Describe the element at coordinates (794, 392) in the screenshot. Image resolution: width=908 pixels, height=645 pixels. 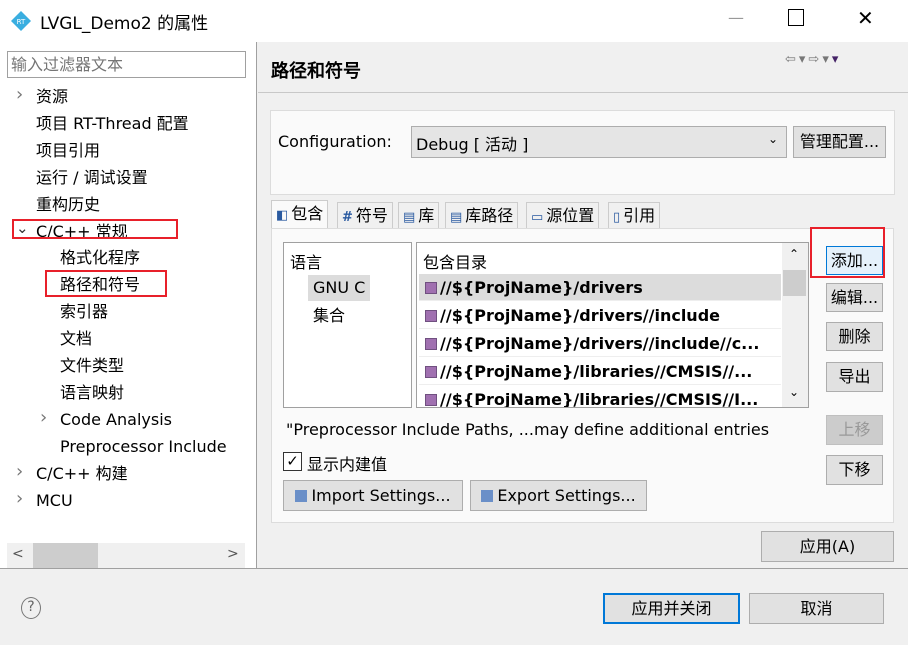
I see `scroll-down-icon: ⌄` at that location.